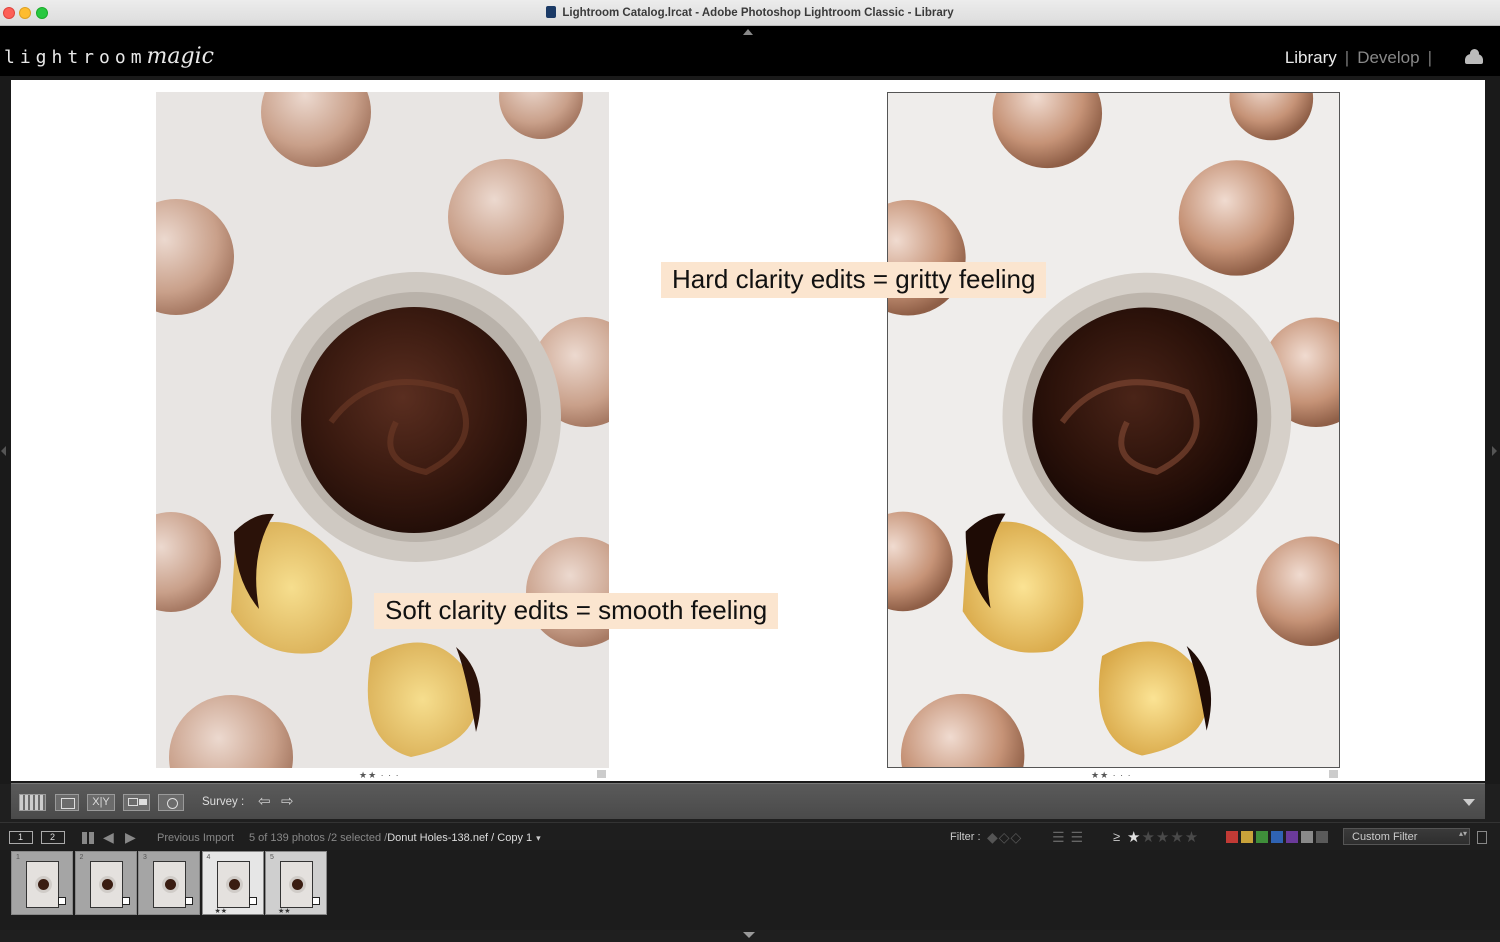 This screenshot has width=1500, height=942. Describe the element at coordinates (53, 837) in the screenshot. I see `secondary-window-button: 2` at that location.